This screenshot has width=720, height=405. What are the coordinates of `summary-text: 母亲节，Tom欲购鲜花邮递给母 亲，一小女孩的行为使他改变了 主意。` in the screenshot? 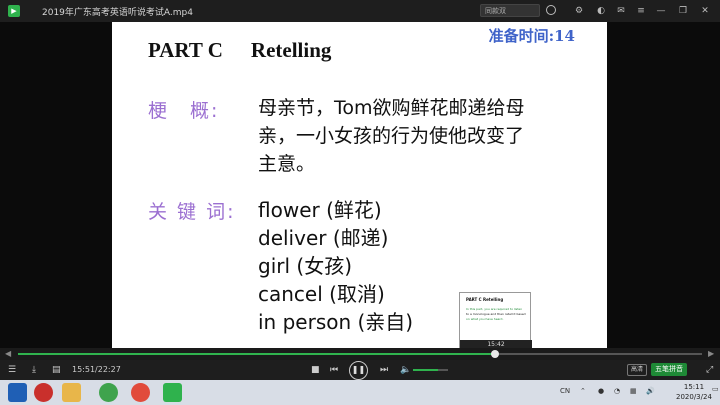 It's located at (391, 136).